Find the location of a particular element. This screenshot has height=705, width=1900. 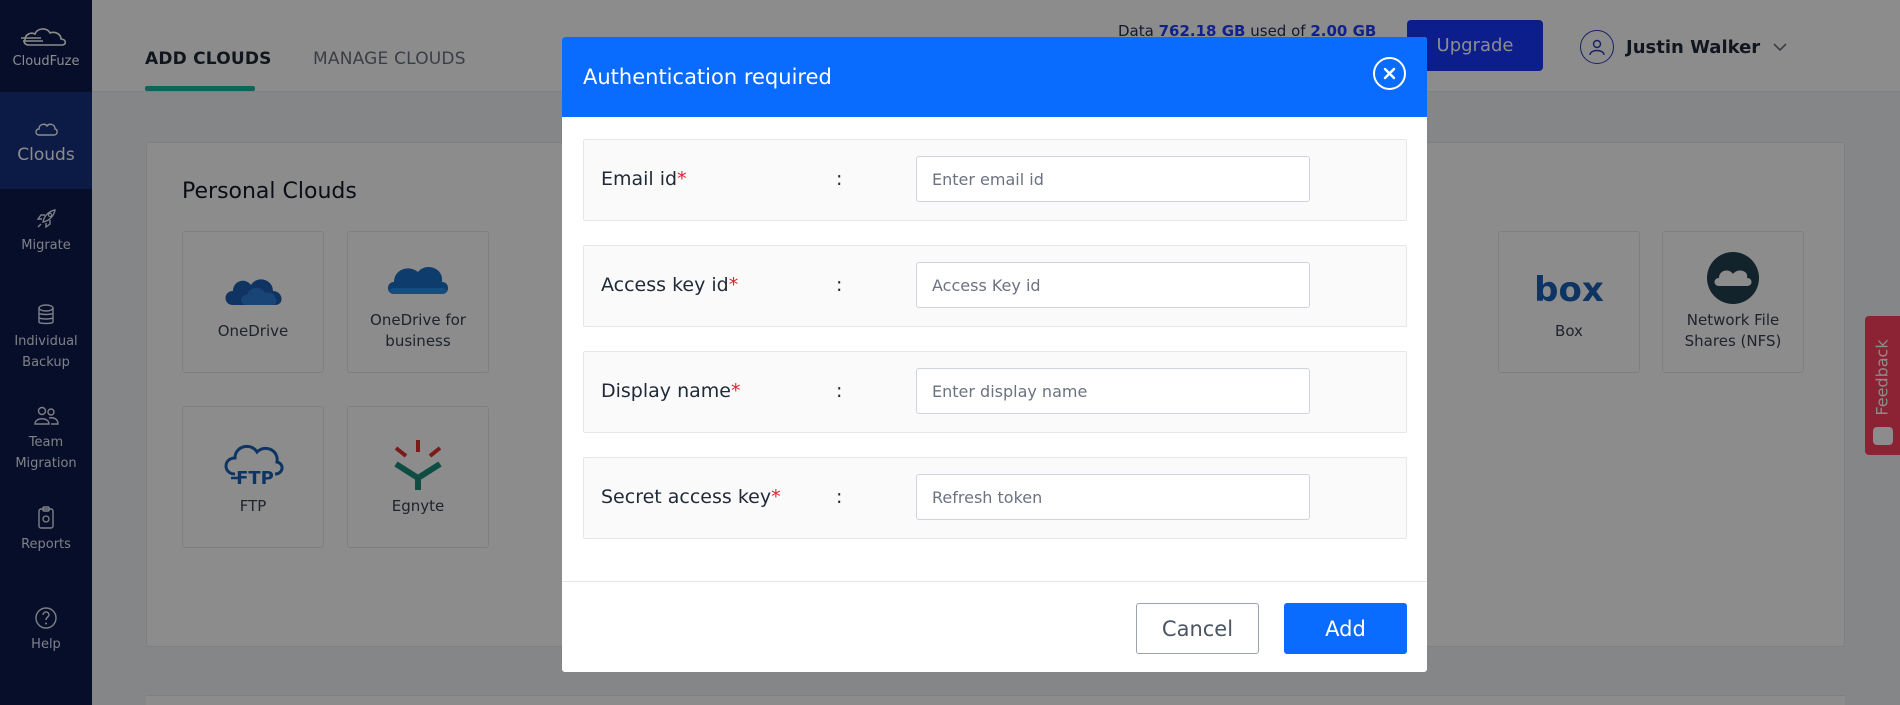

close-button is located at coordinates (1389, 73).